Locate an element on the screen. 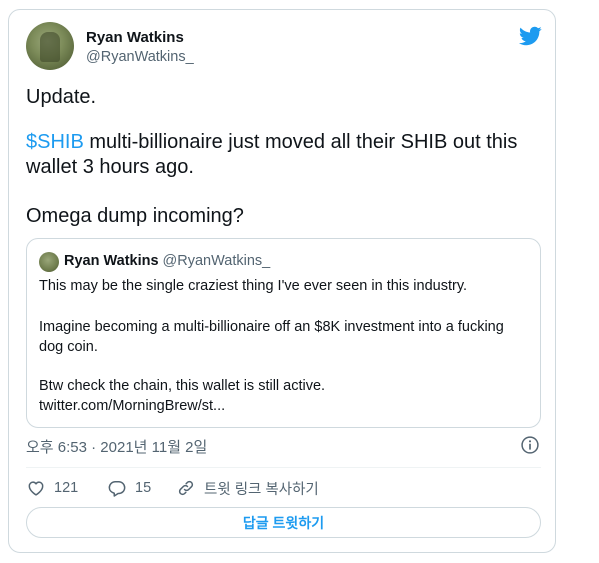 The height and width of the screenshot is (563, 599). like-count: 121 is located at coordinates (66, 488).